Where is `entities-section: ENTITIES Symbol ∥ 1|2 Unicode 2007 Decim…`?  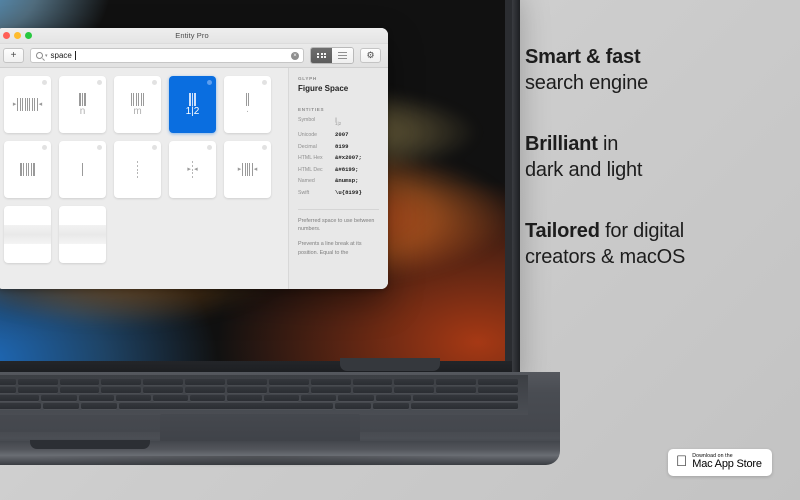 entities-section: ENTITIES Symbol ∥ 1|2 Unicode 2007 Decim… is located at coordinates (338, 151).